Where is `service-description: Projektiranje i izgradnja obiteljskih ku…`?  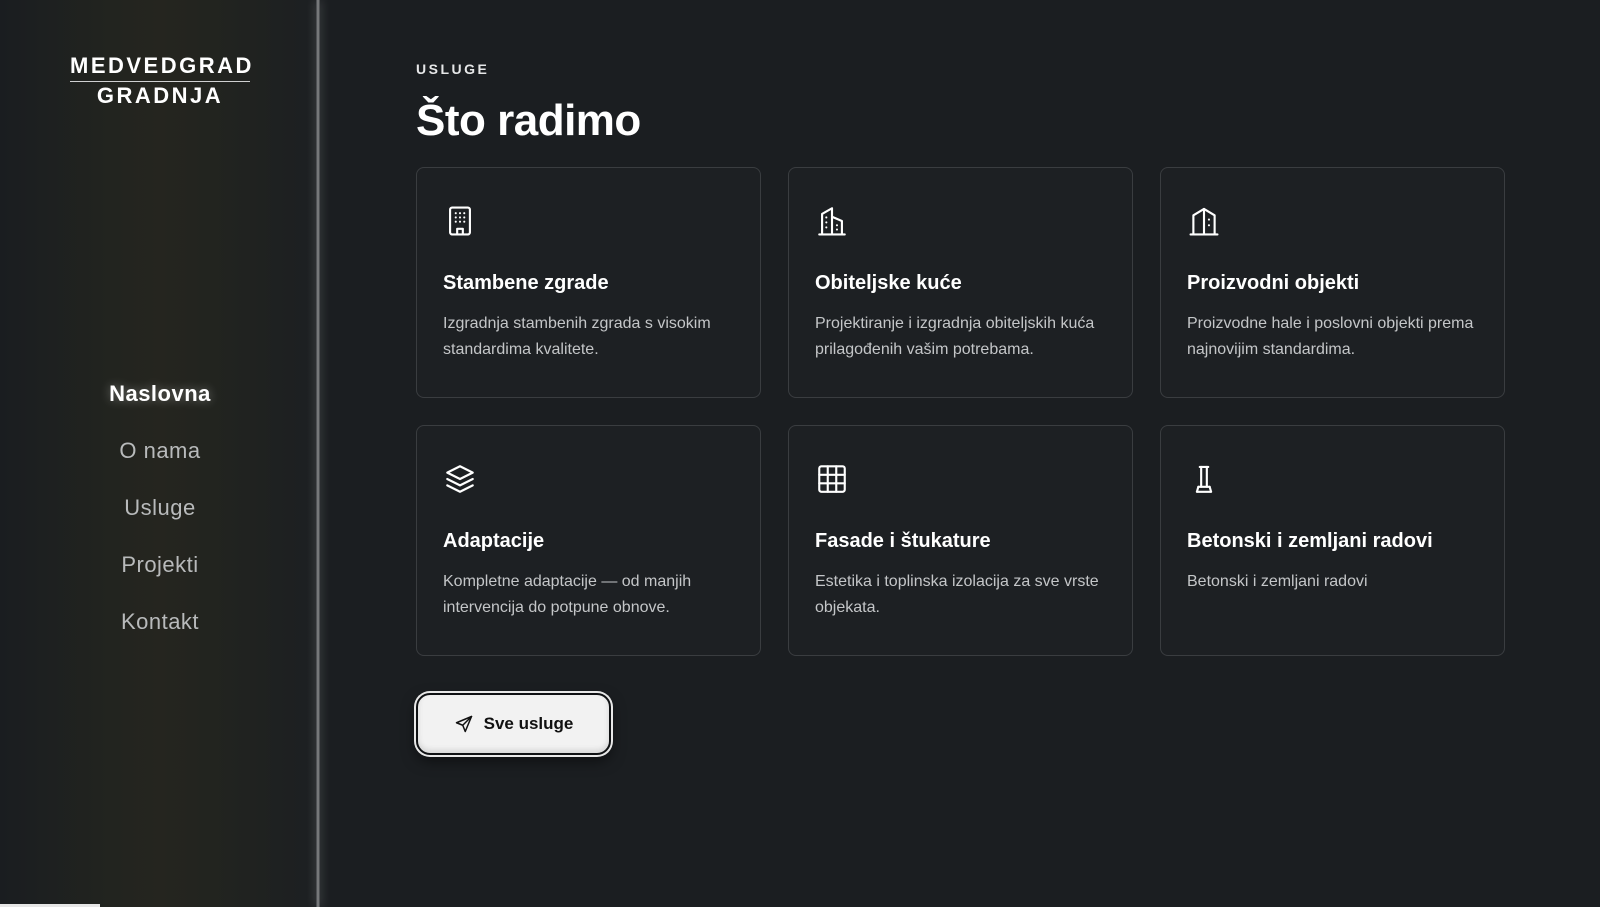
service-description: Projektiranje i izgradnja obiteljskih ku… is located at coordinates (955, 336).